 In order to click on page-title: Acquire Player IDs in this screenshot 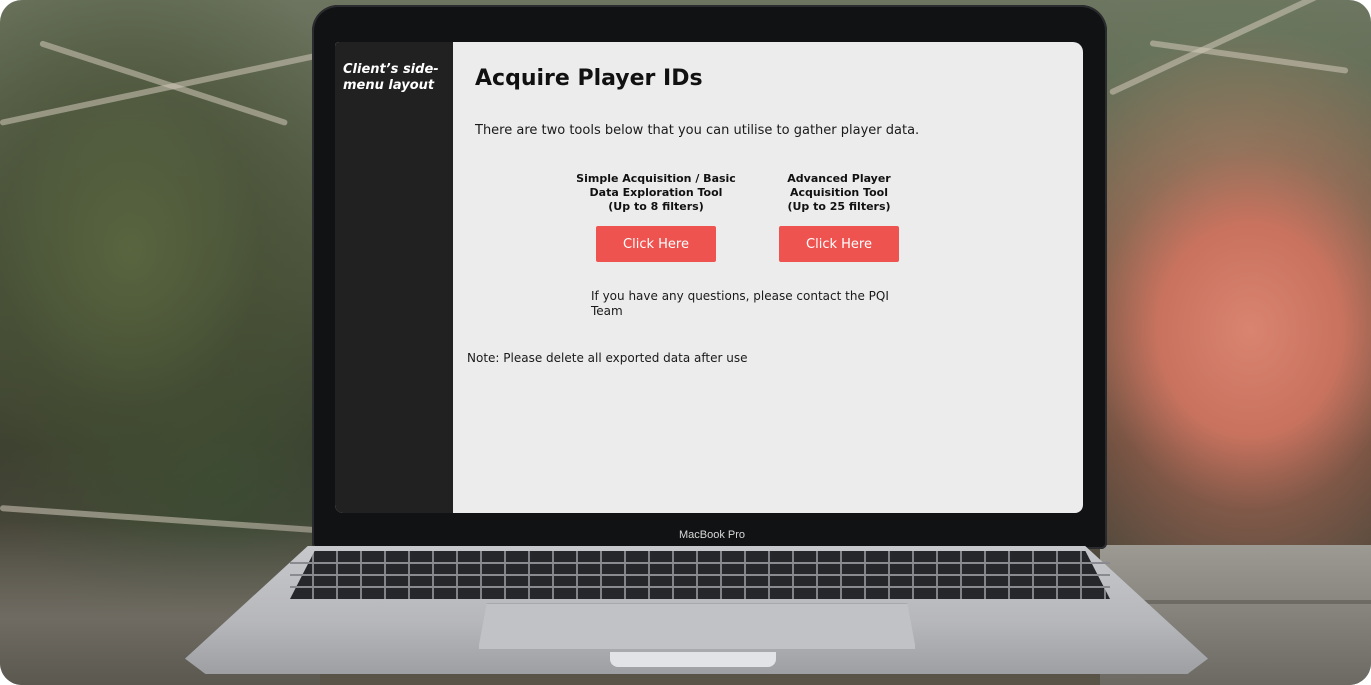, I will do `click(589, 78)`.